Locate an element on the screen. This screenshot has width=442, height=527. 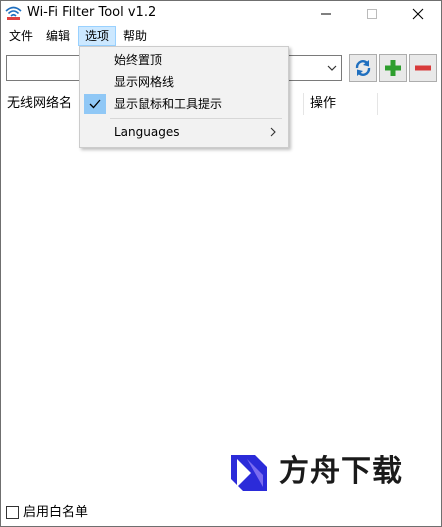
watermark-text: 方舟下载 is located at coordinates (341, 471).